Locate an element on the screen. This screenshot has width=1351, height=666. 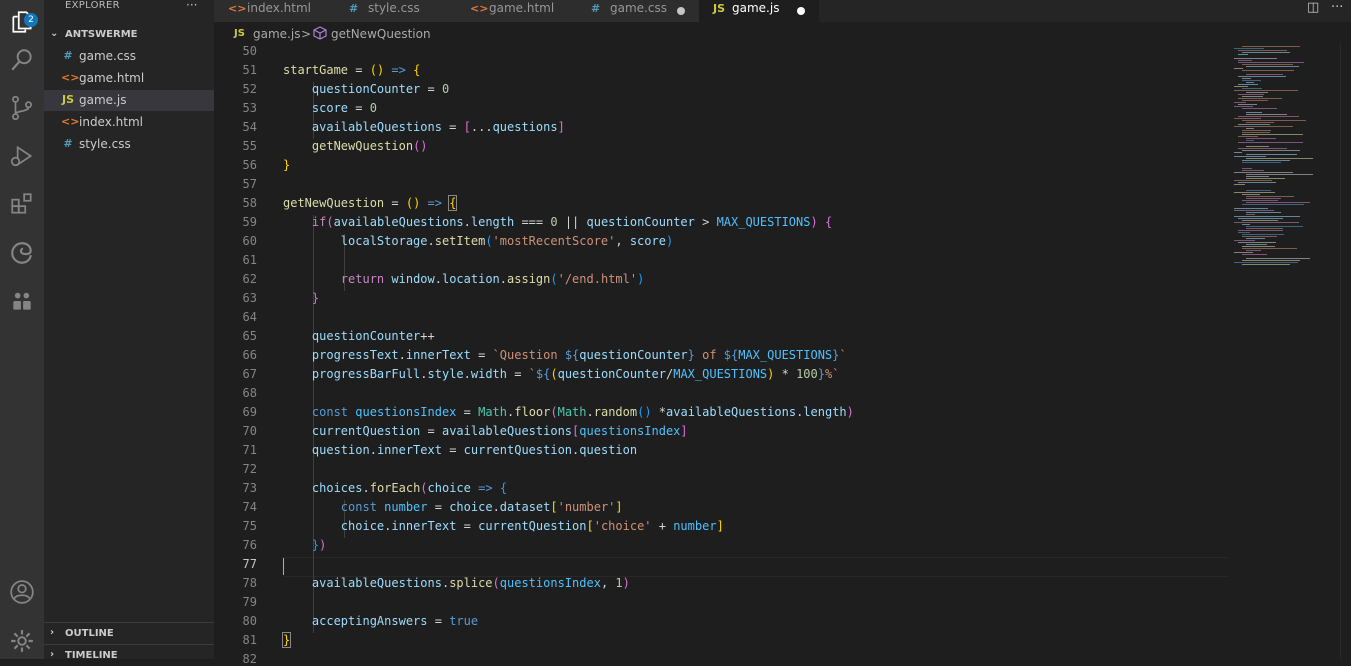
extensions-icon is located at coordinates (21, 203).